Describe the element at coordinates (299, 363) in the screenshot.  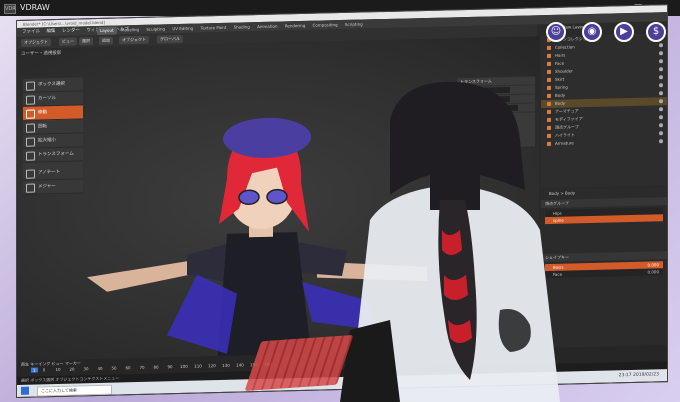
I see `vr-keyboard` at that location.